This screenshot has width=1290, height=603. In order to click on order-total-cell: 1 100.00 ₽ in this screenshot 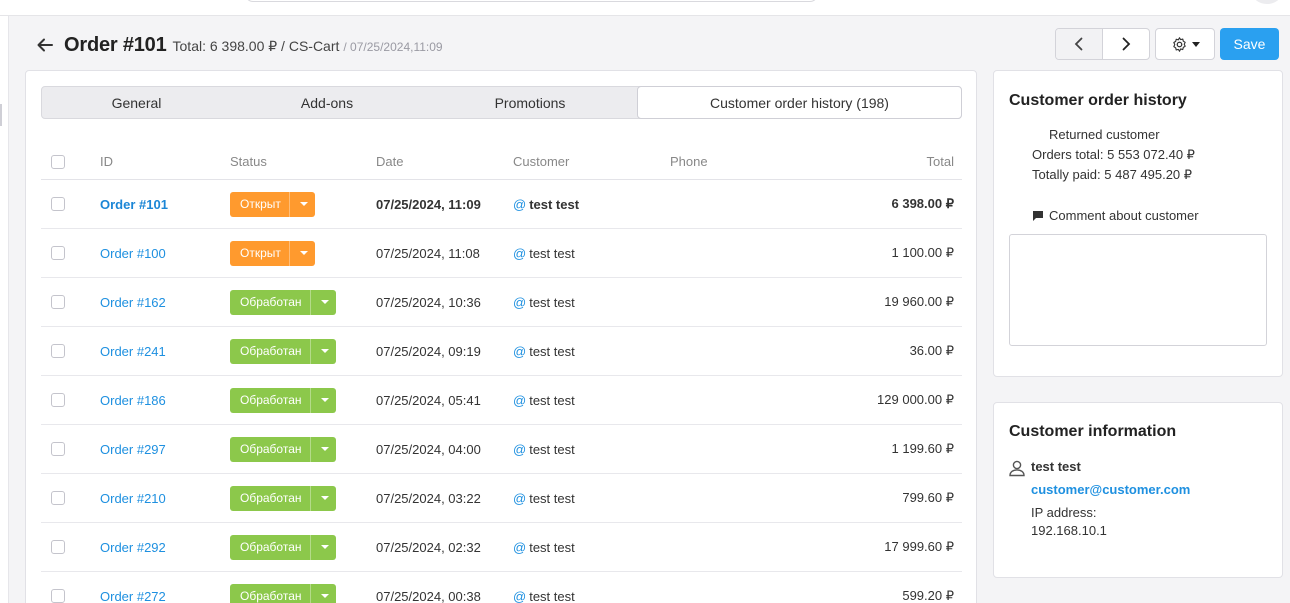, I will do `click(923, 252)`.